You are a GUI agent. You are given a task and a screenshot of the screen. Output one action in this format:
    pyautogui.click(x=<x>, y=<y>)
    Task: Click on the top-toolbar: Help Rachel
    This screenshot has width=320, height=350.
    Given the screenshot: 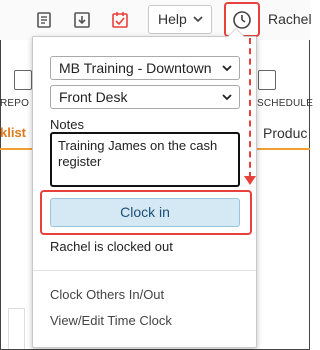 What is the action you would take?
    pyautogui.click(x=156, y=20)
    